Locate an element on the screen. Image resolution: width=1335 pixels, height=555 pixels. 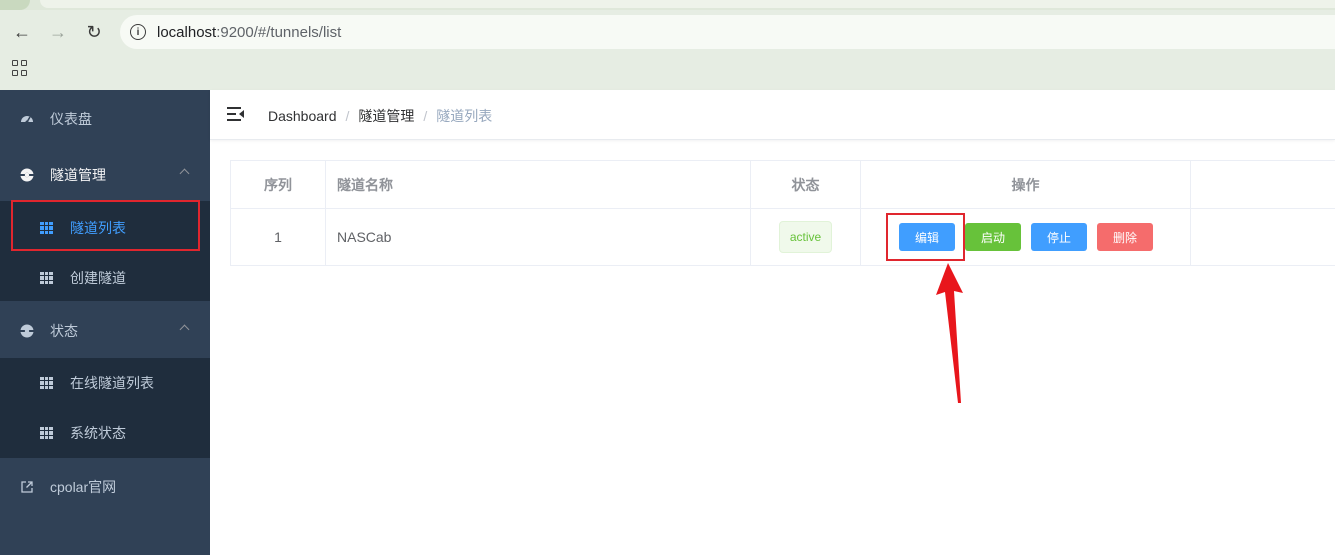
sidebar-item-label: 仪表盘 is located at coordinates (71, 119).